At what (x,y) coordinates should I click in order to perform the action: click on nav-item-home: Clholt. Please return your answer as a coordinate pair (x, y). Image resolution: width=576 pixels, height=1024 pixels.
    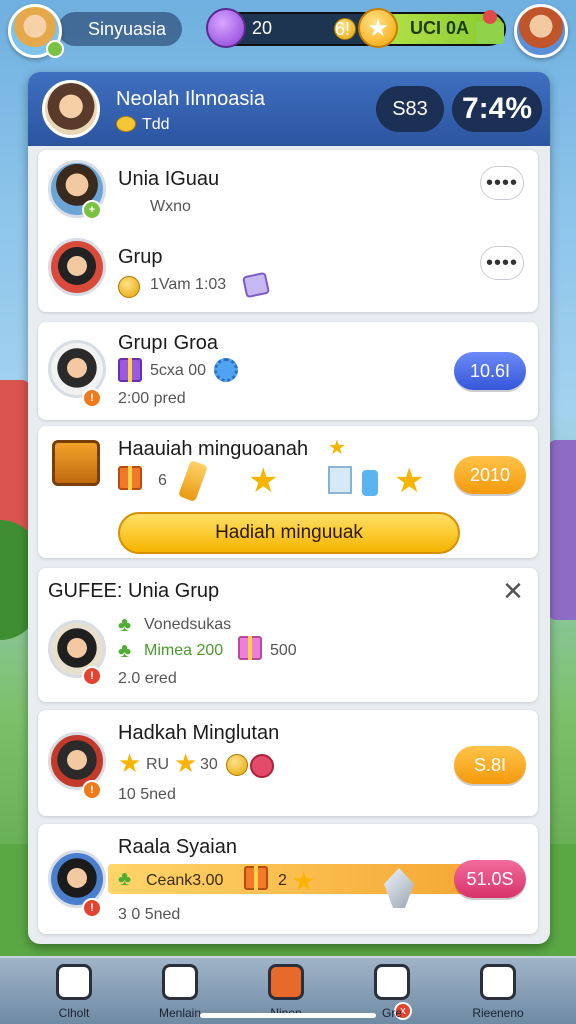
    Looking at the image, I should click on (74, 993).